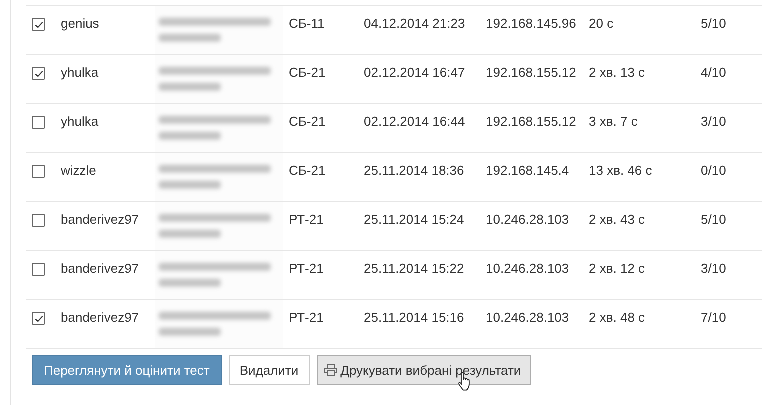  What do you see at coordinates (80, 23) in the screenshot?
I see `login-text: genius` at bounding box center [80, 23].